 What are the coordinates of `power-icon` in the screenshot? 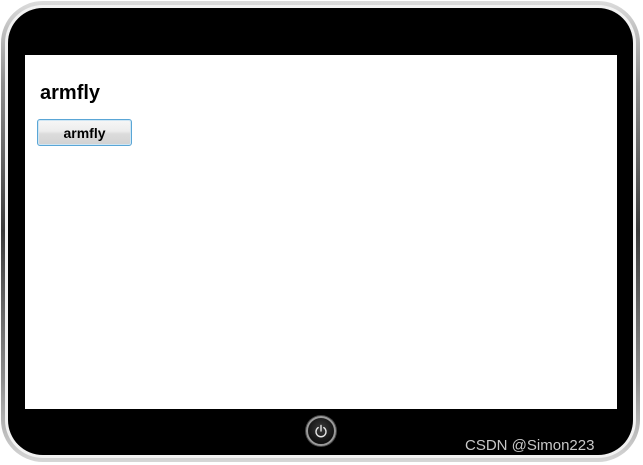 It's located at (321, 431).